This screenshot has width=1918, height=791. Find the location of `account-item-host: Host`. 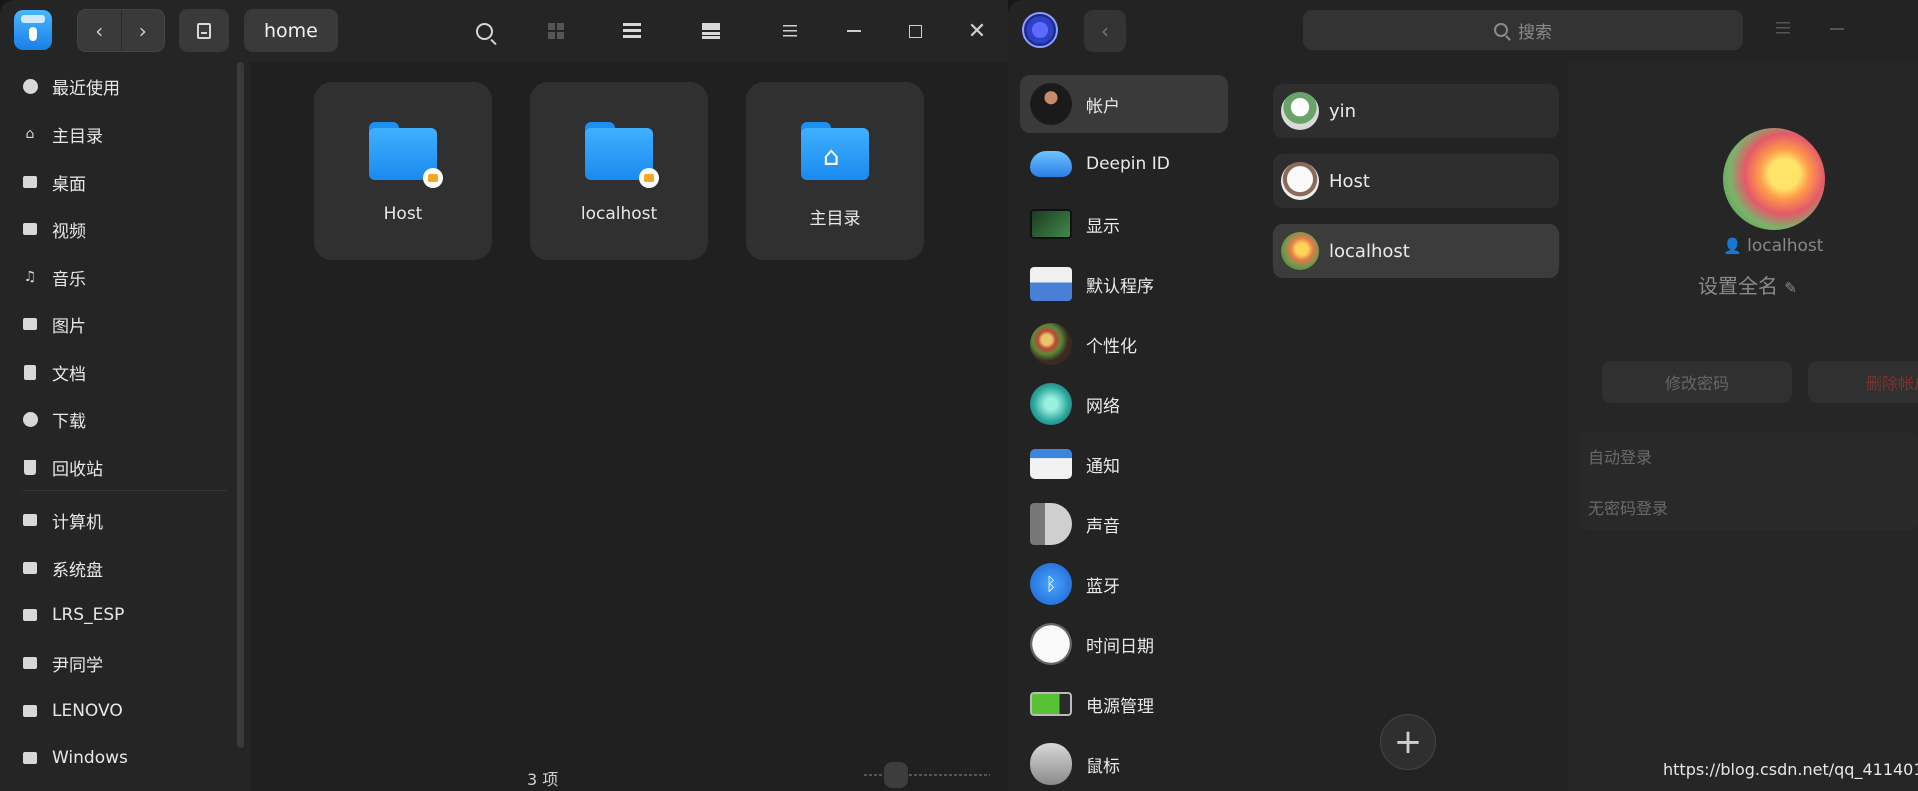

account-item-host: Host is located at coordinates (1416, 181).